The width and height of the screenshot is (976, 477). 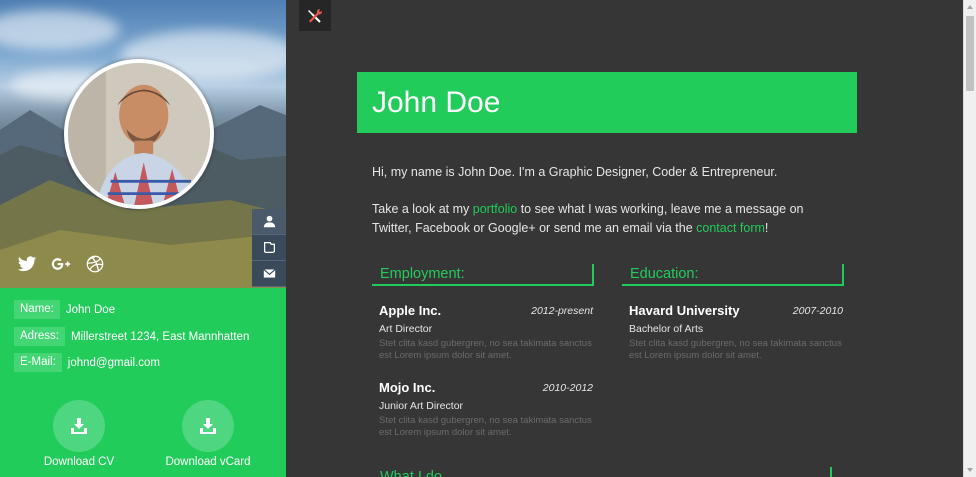 I want to click on contact-address-key: Adress:, so click(x=39, y=336).